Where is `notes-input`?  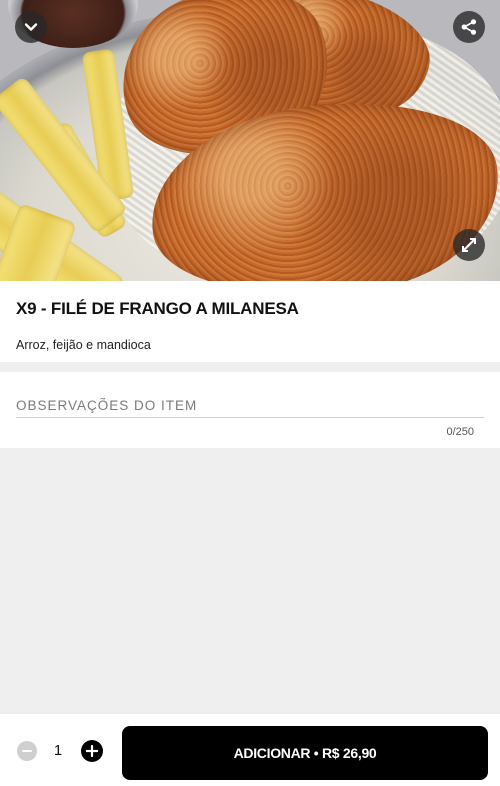 notes-input is located at coordinates (250, 406).